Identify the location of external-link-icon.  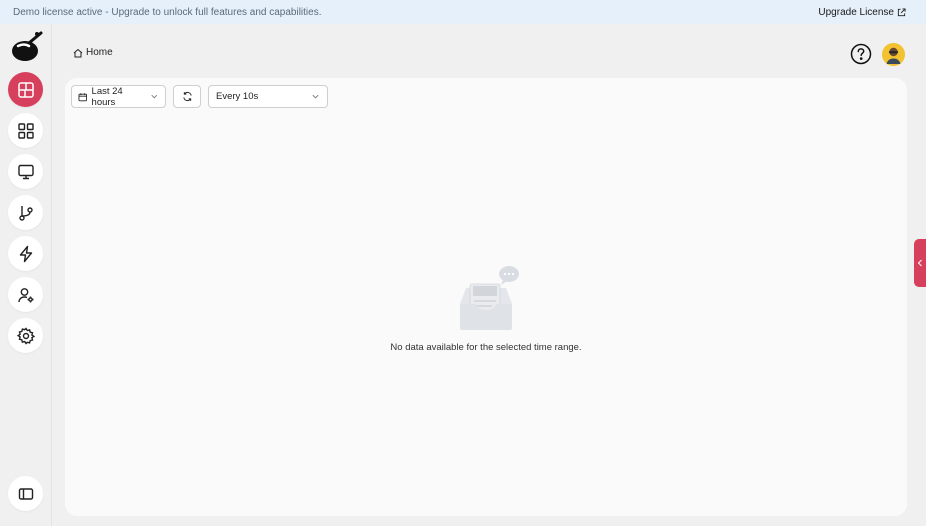
(901, 11).